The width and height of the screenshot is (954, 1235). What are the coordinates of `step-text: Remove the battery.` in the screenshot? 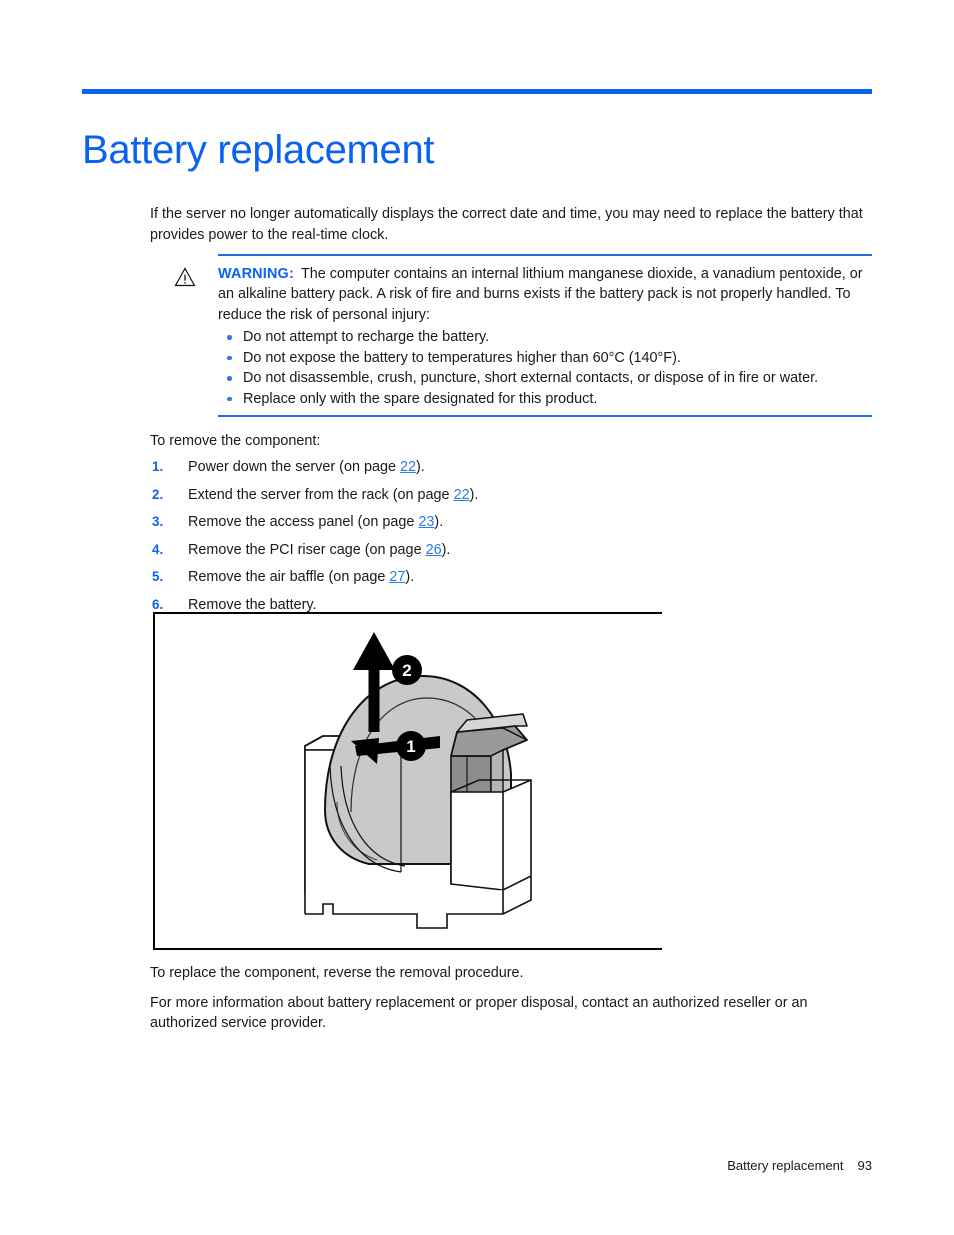 It's located at (252, 604).